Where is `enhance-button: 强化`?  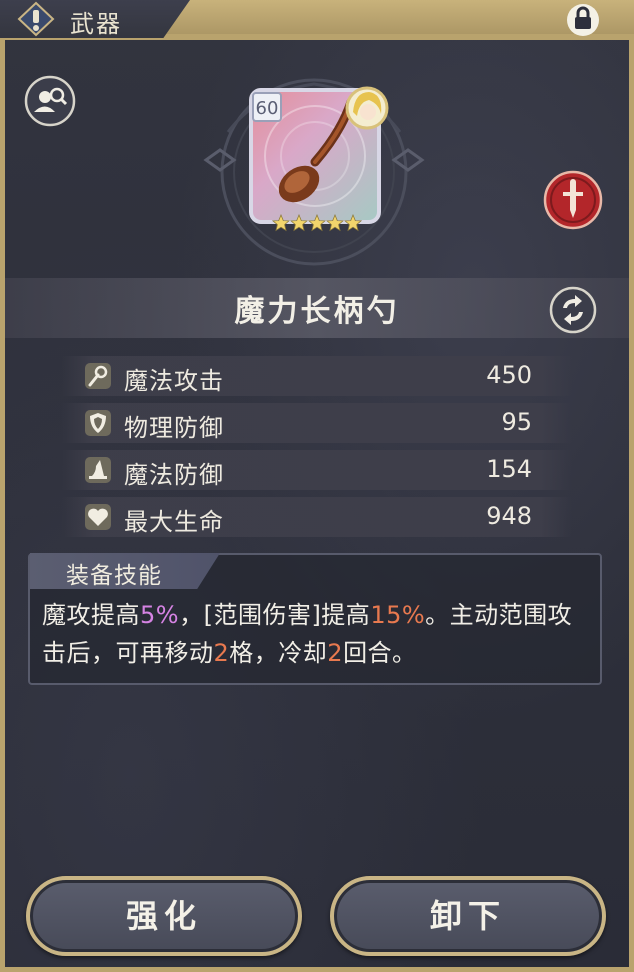
enhance-button: 强化 is located at coordinates (164, 916).